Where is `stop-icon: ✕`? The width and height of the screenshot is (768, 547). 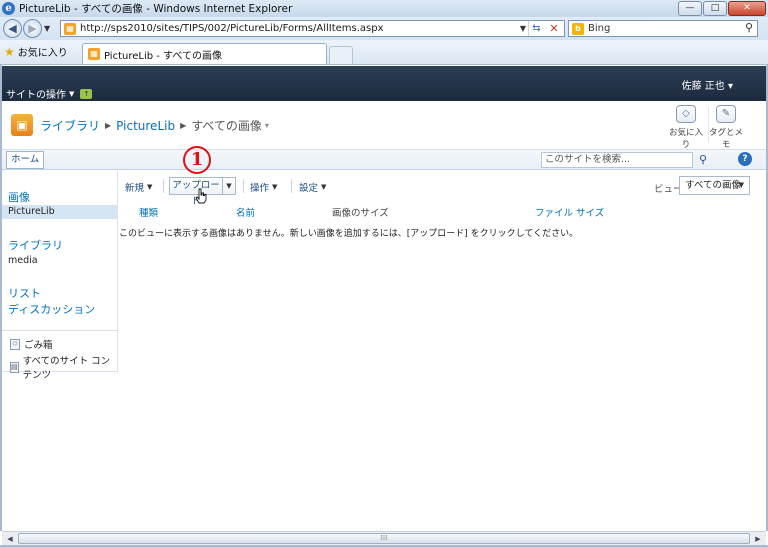
stop-icon: ✕ is located at coordinates (554, 28).